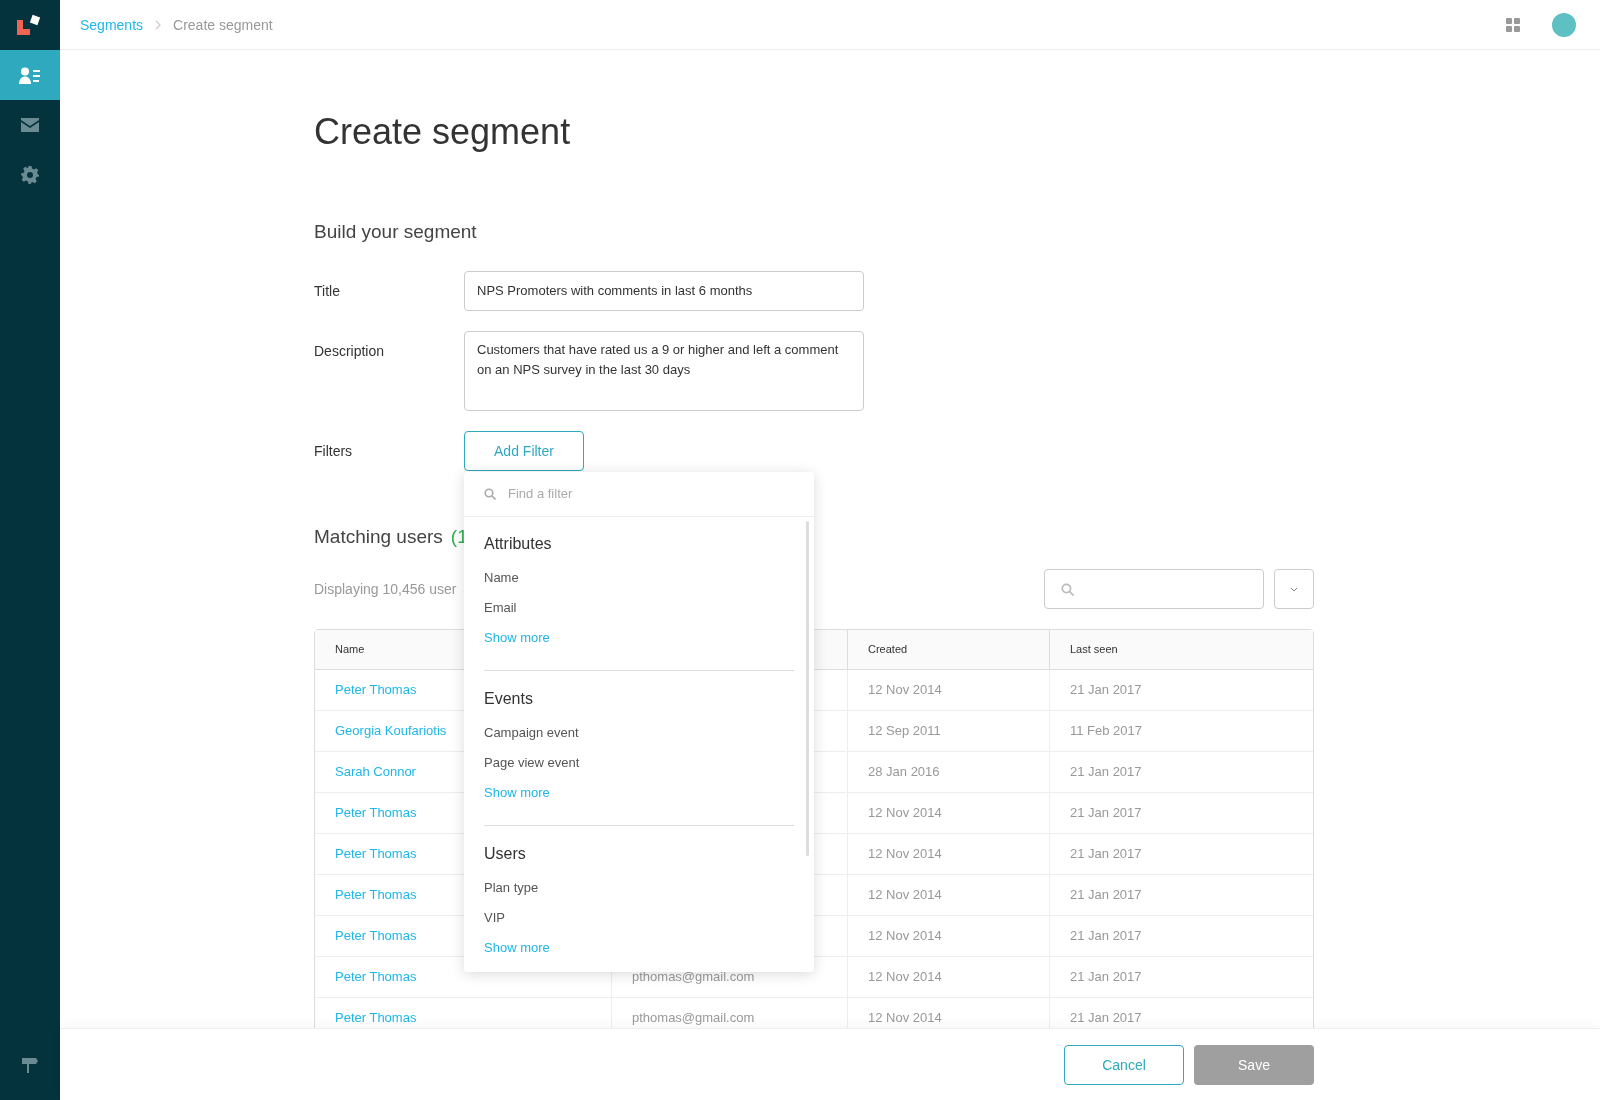 This screenshot has height=1100, width=1600. Describe the element at coordinates (1564, 24) in the screenshot. I see `avatar` at that location.